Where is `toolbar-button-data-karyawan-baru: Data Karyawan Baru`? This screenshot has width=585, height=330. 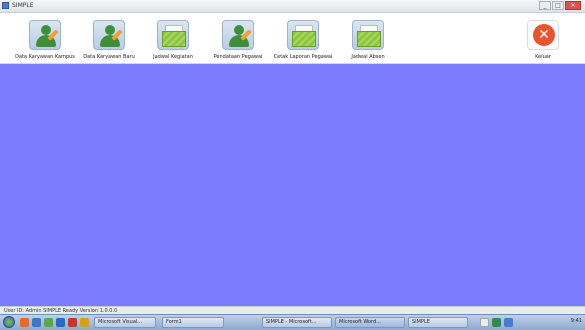
toolbar-button-data-karyawan-baru: Data Karyawan Baru is located at coordinates (109, 39).